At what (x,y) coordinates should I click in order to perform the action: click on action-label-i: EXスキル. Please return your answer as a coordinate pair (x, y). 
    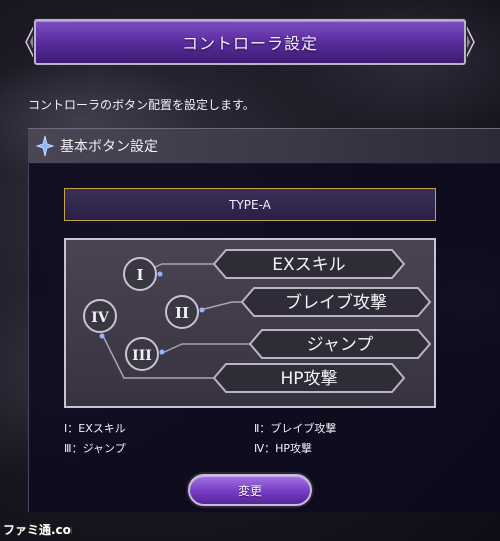
    Looking at the image, I should click on (308, 265).